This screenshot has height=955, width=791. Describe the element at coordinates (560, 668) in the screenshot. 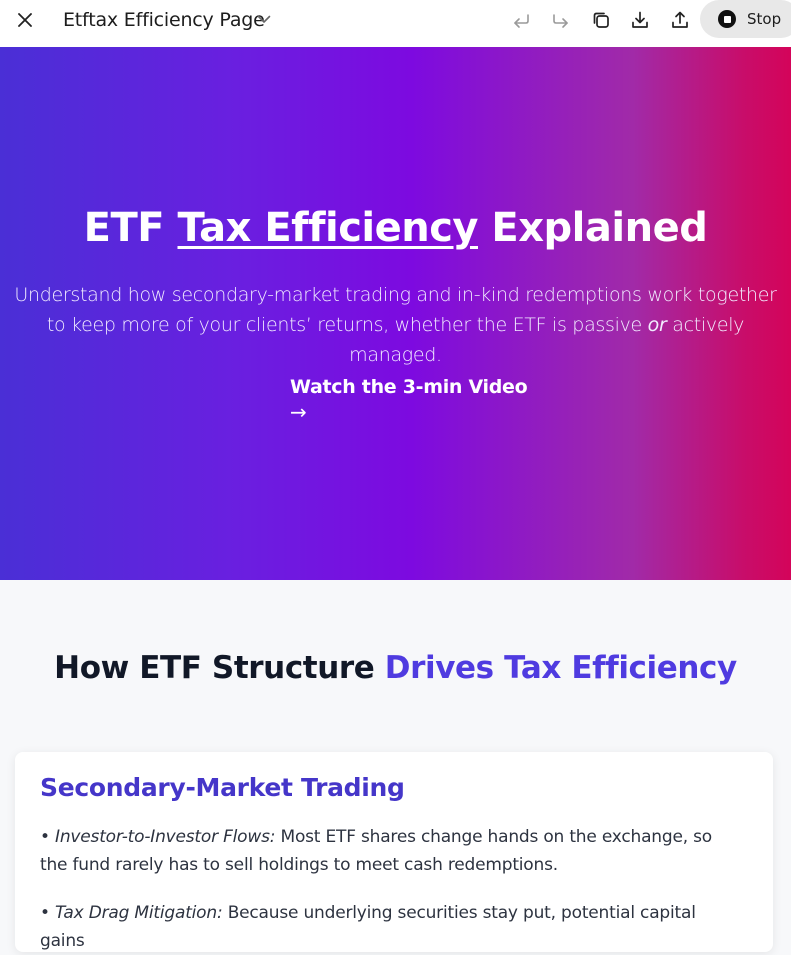

I see `section-title-accent: Drives Tax Efficiency` at that location.